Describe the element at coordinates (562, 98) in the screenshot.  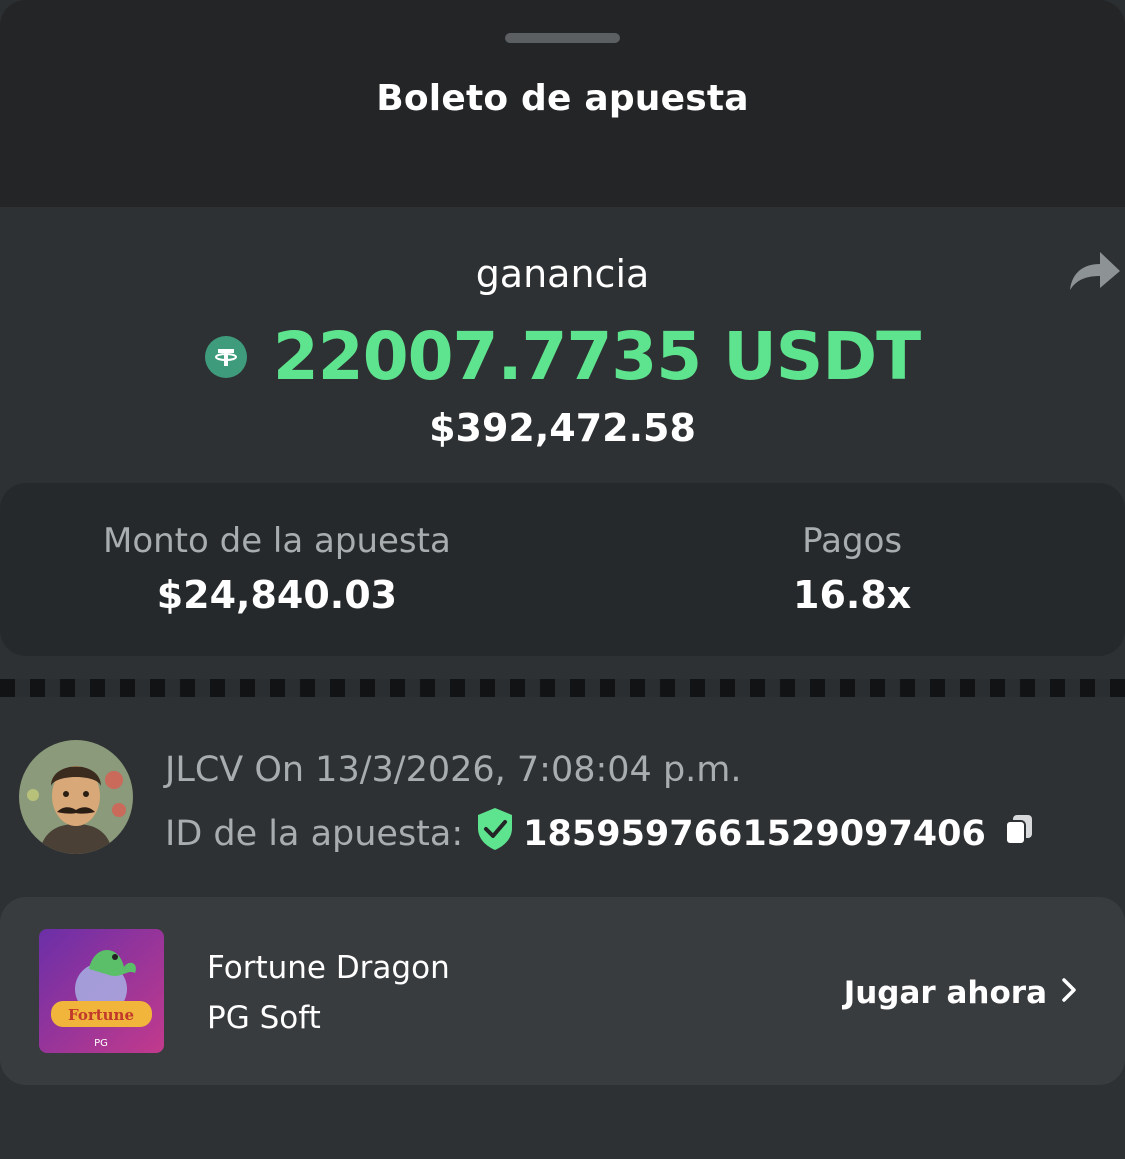
I see `page-title: Boleto de apuesta` at that location.